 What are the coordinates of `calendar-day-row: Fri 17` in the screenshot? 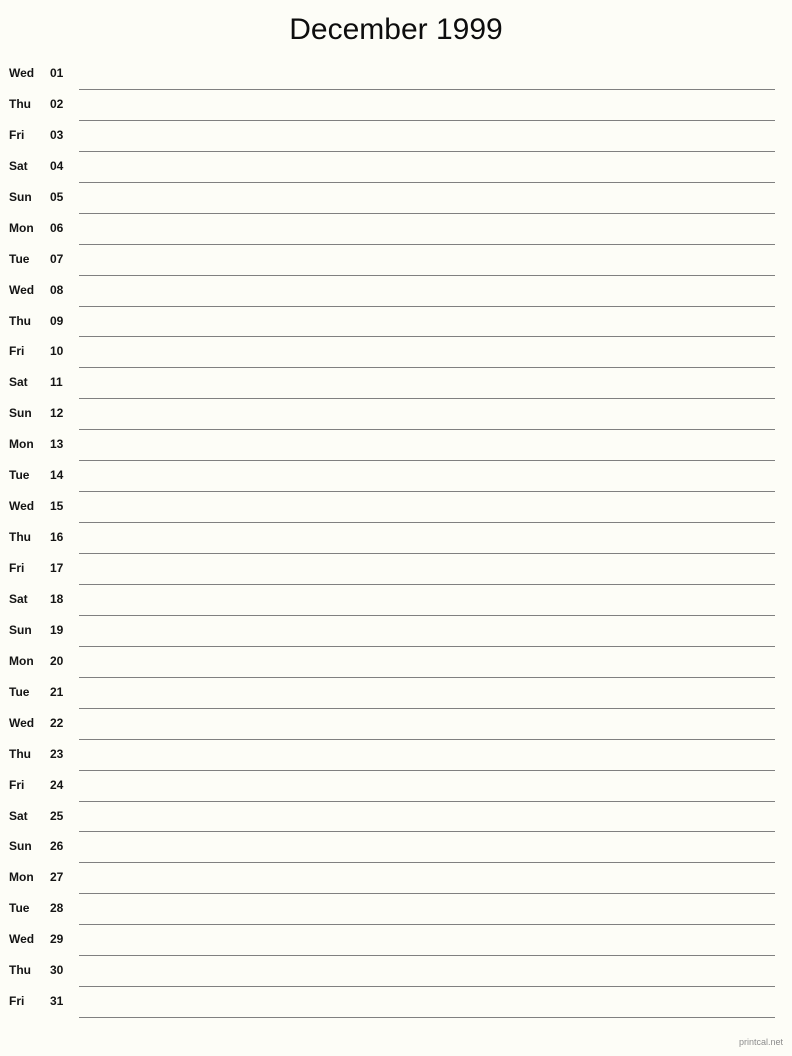 It's located at (396, 569).